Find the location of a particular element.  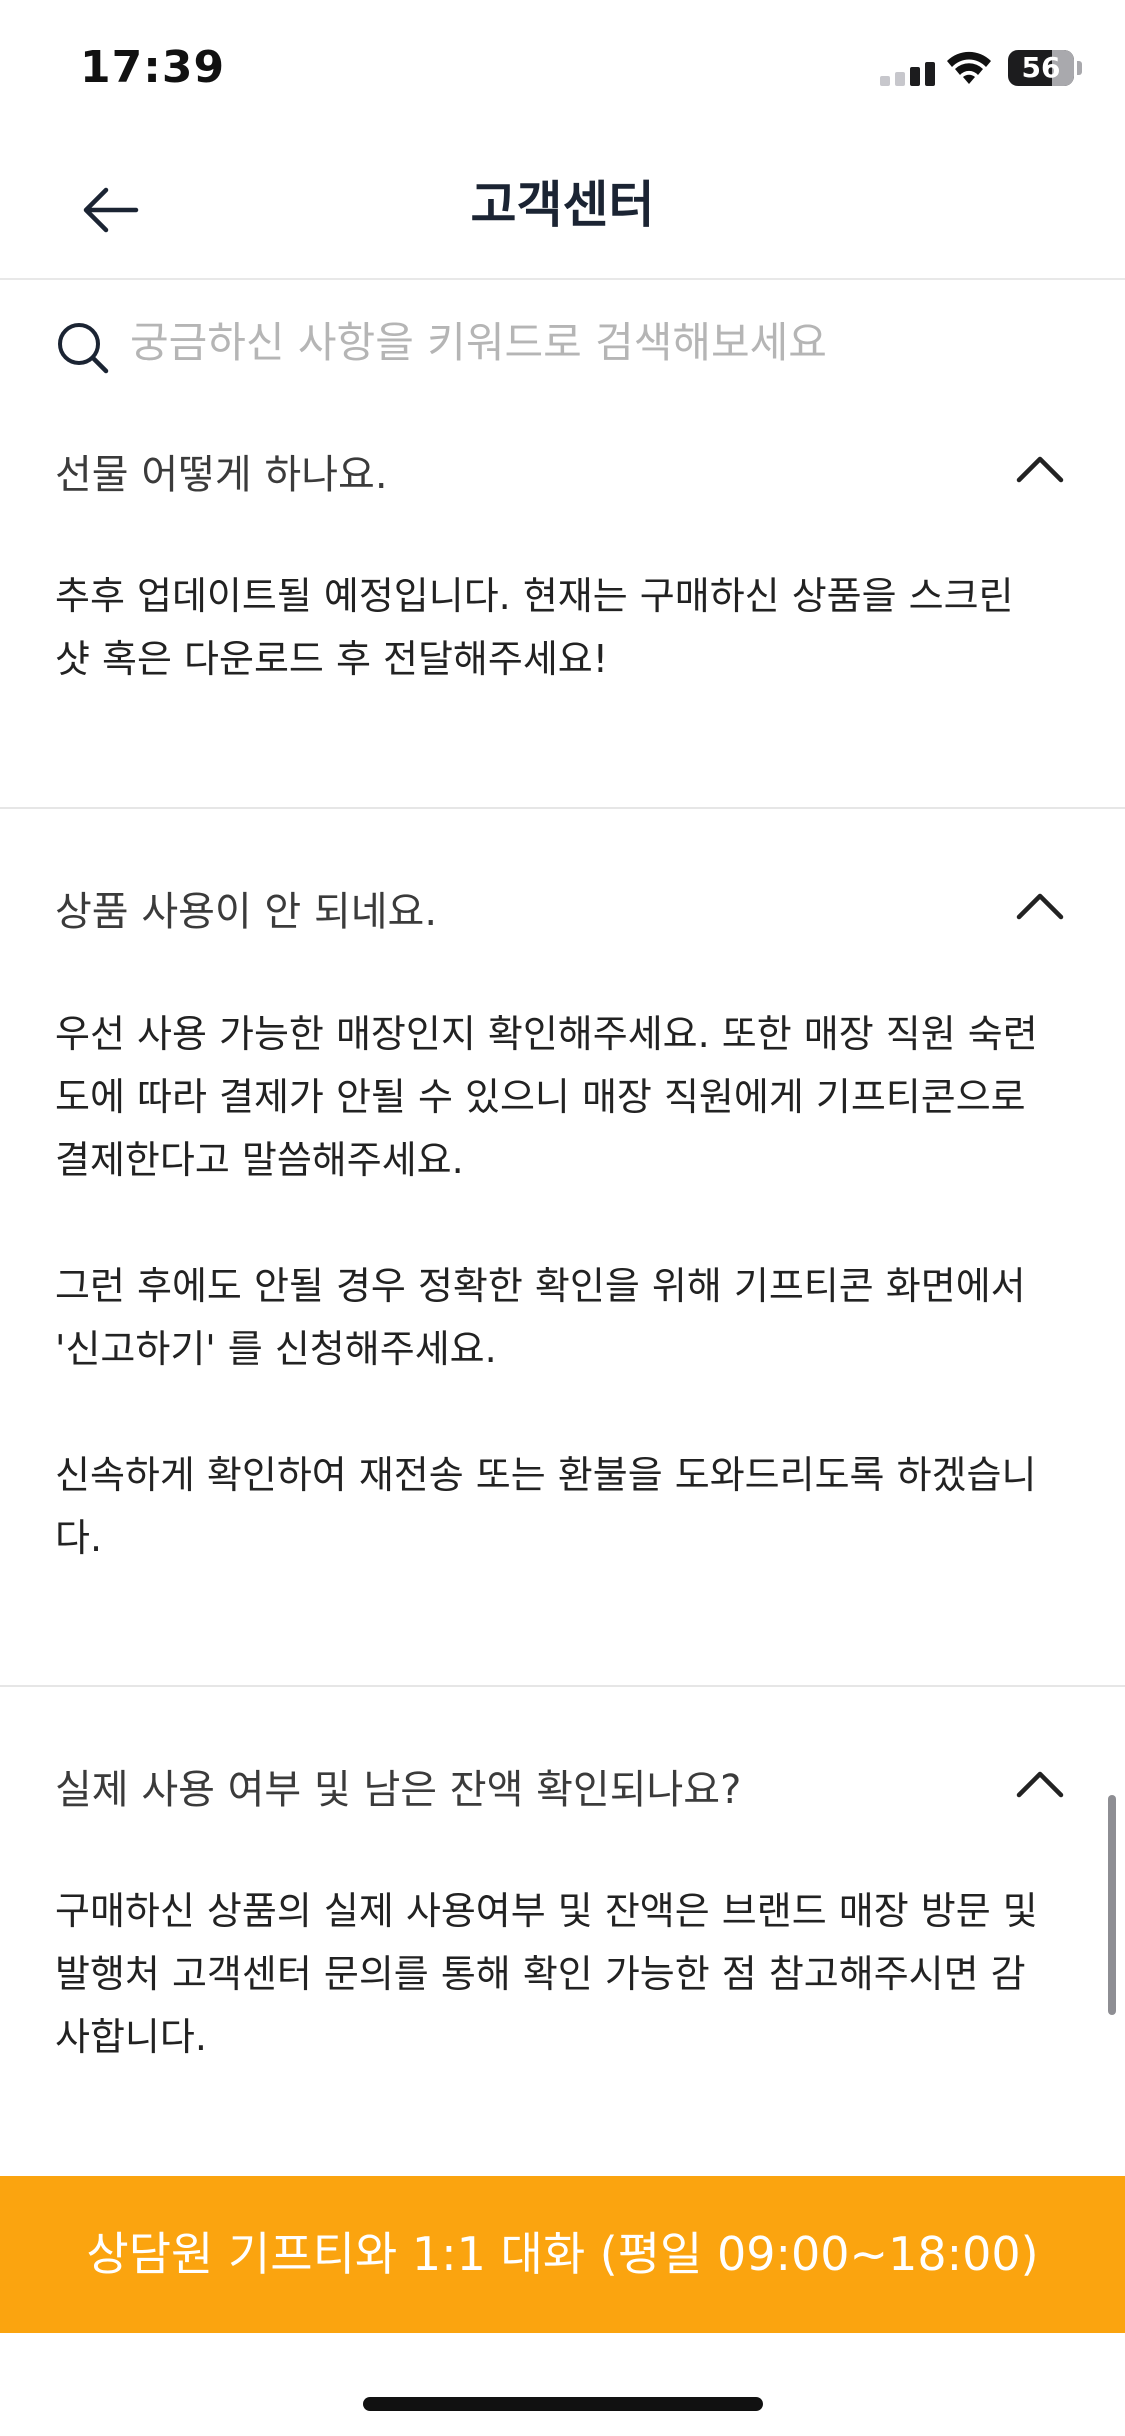

header: 고객센터 is located at coordinates (562, 210).